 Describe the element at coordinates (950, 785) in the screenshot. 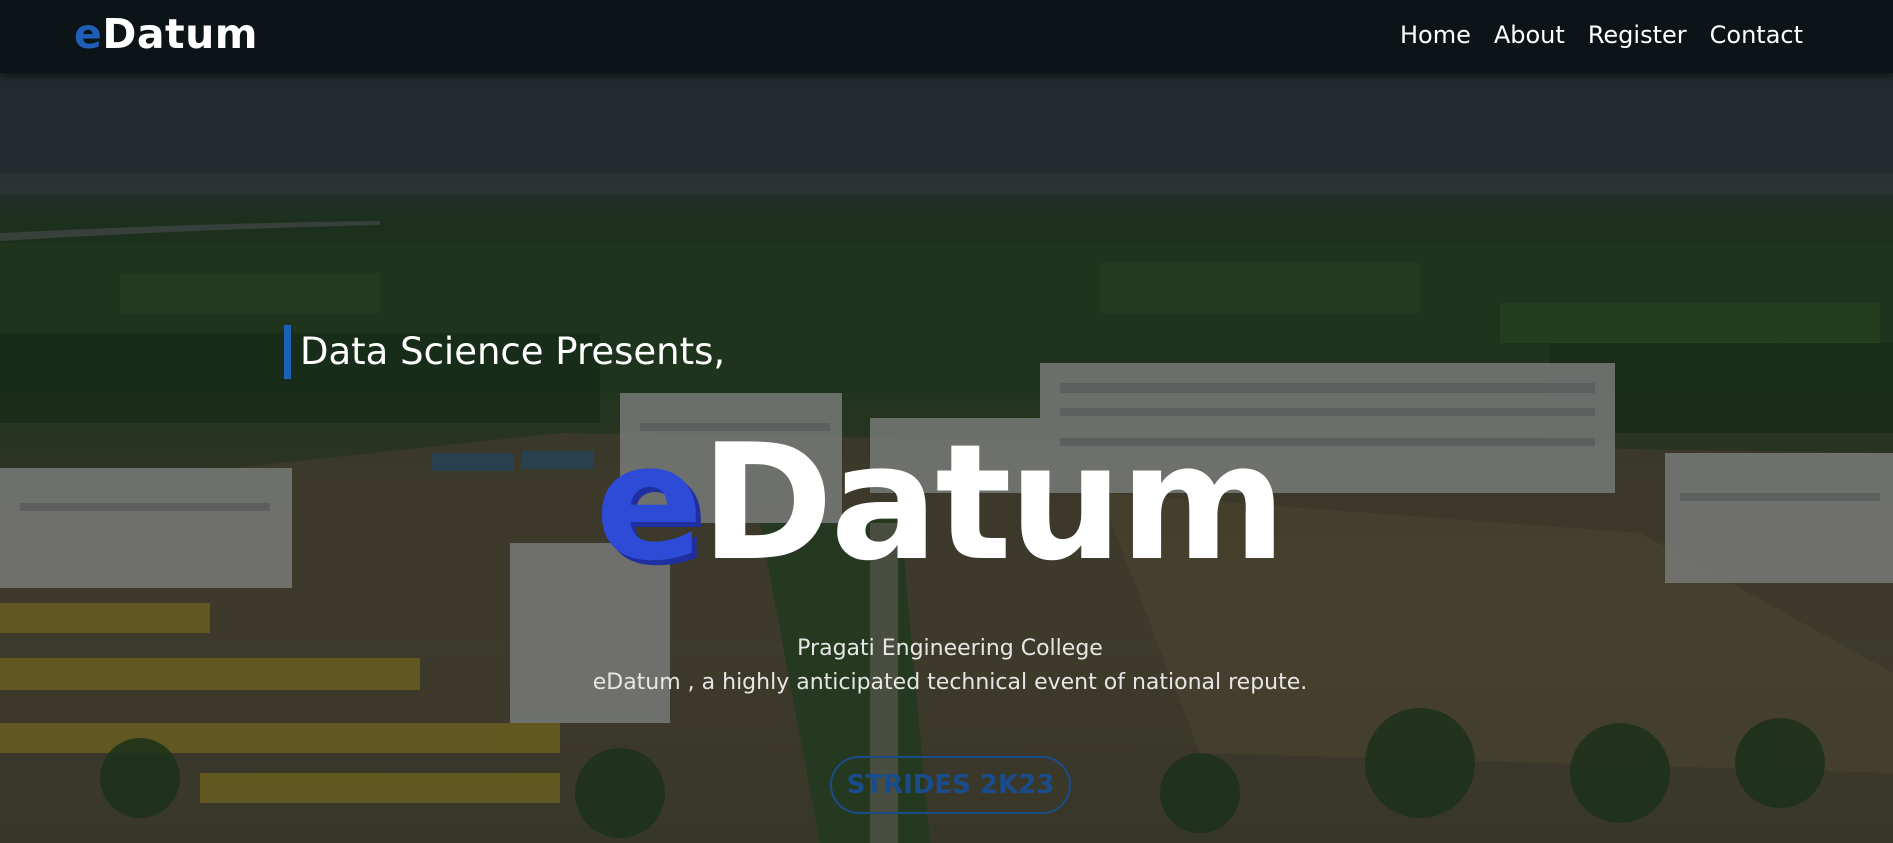

I see `strides-cta-button: STRIDES 2K23` at that location.